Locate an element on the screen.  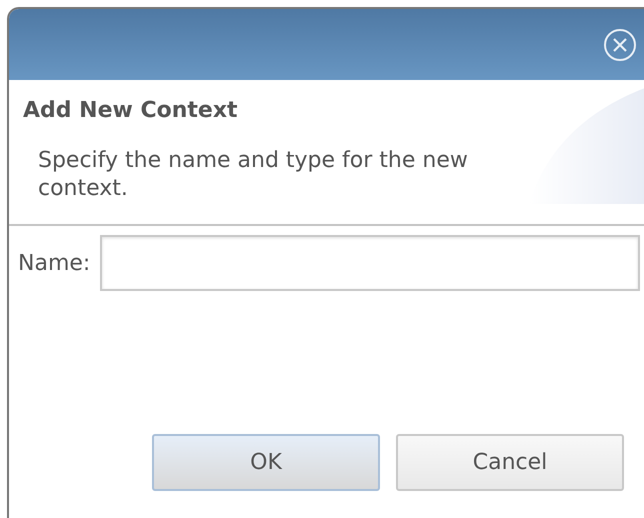
close-icon is located at coordinates (620, 45).